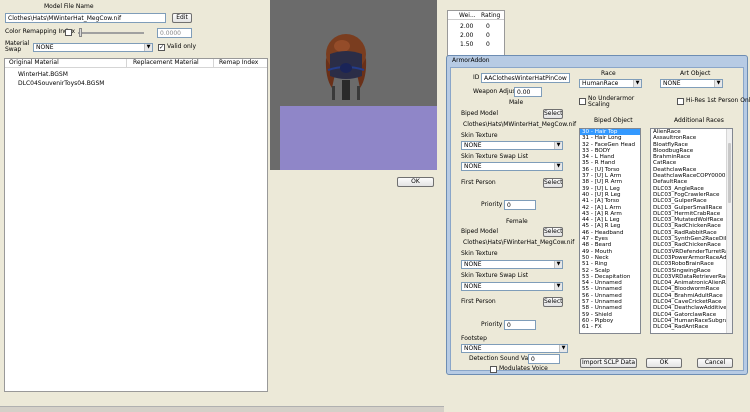  What do you see at coordinates (80, 32) in the screenshot?
I see `slider-thumb-icon` at bounding box center [80, 32].